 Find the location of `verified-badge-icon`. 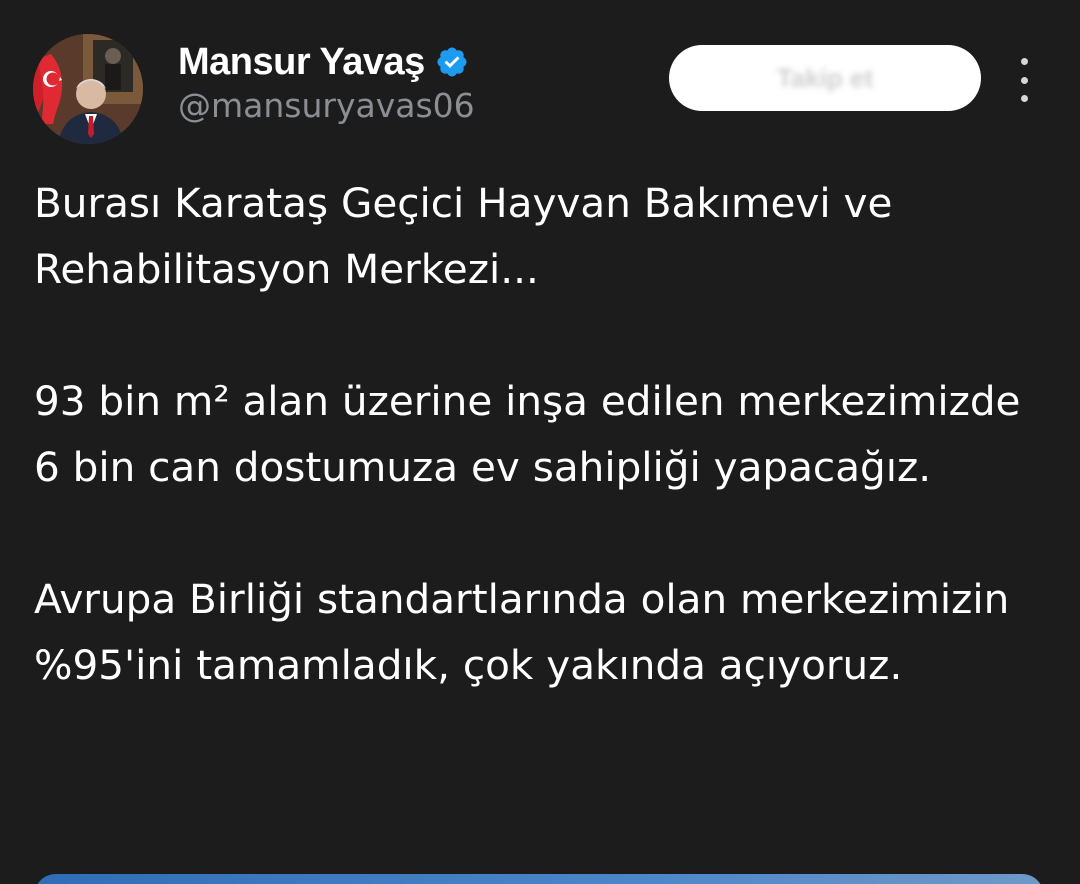

verified-badge-icon is located at coordinates (452, 62).